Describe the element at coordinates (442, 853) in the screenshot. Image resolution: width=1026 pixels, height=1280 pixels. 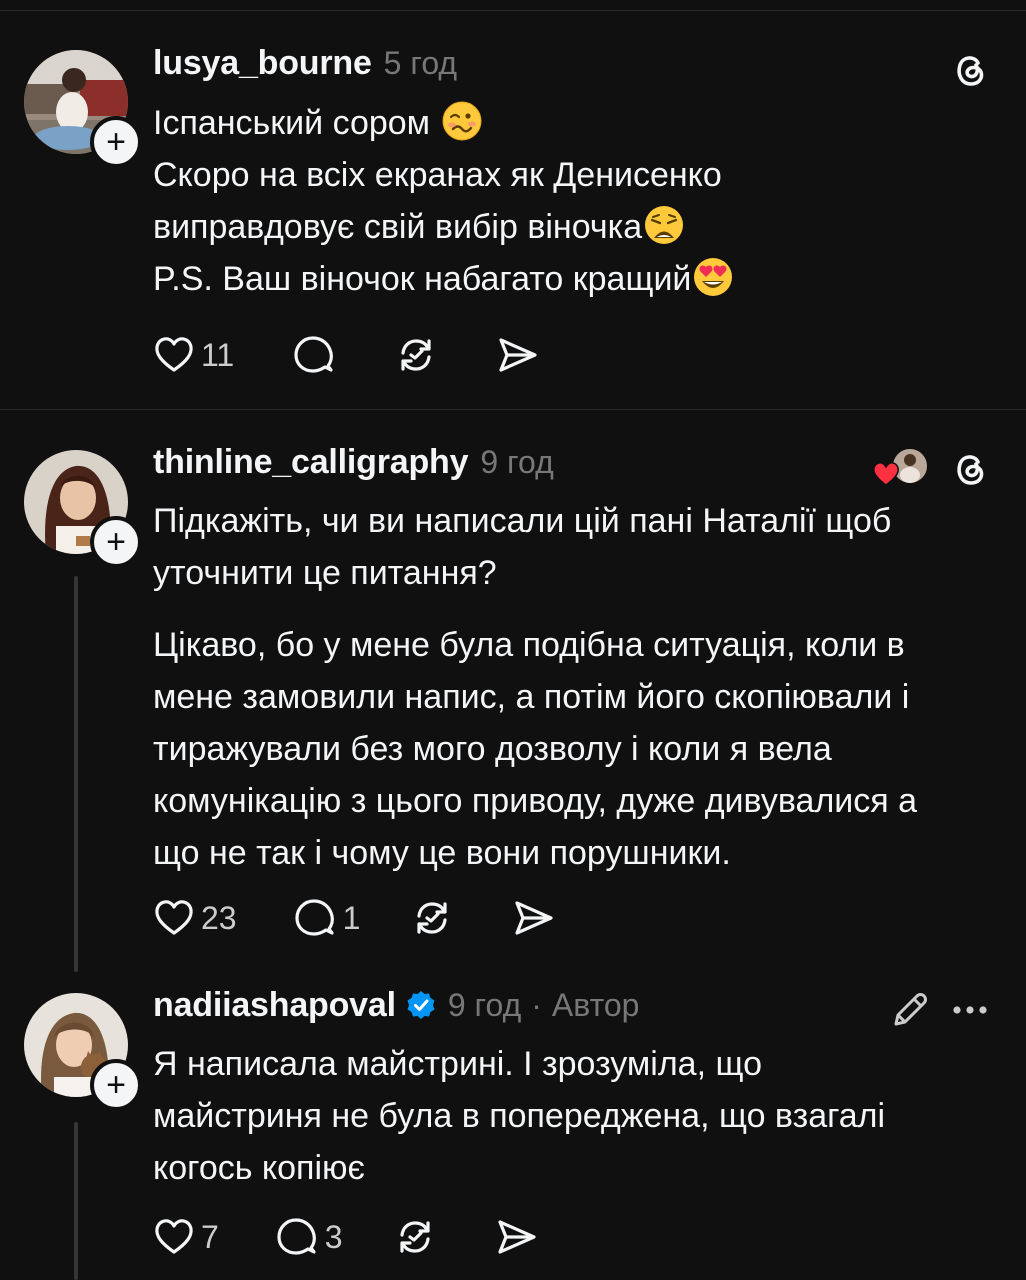
I see `body-line: що не так і чому це вони порушники.` at that location.